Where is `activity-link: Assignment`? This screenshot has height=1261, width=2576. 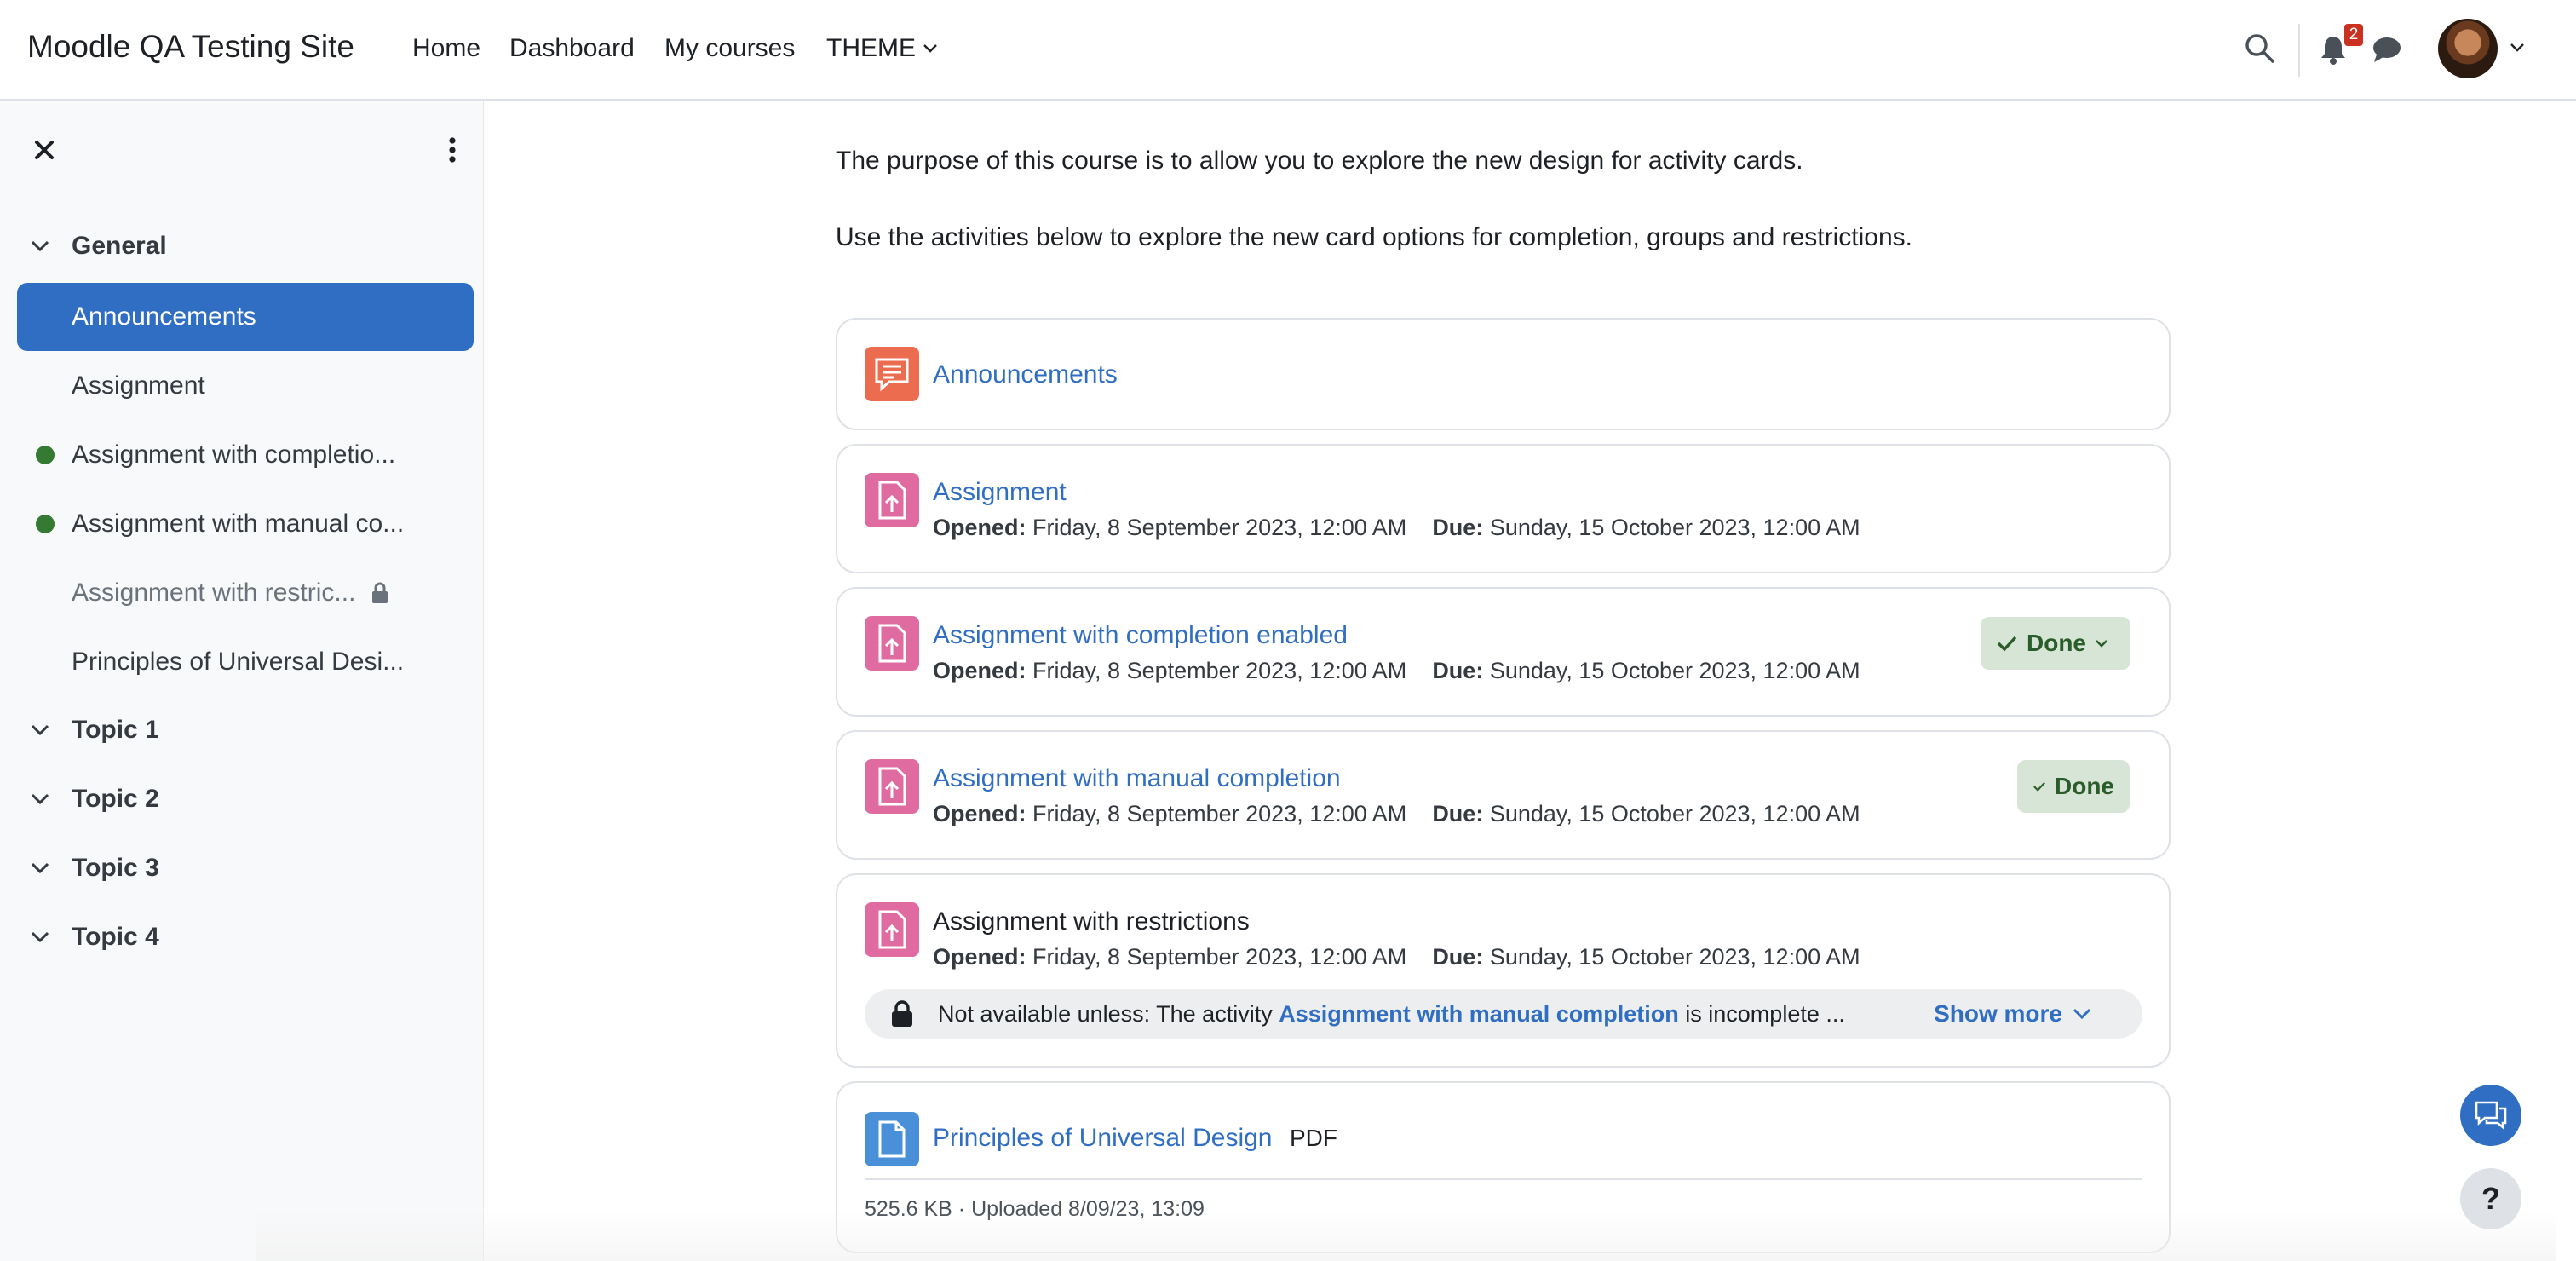
activity-link: Assignment is located at coordinates (1000, 493).